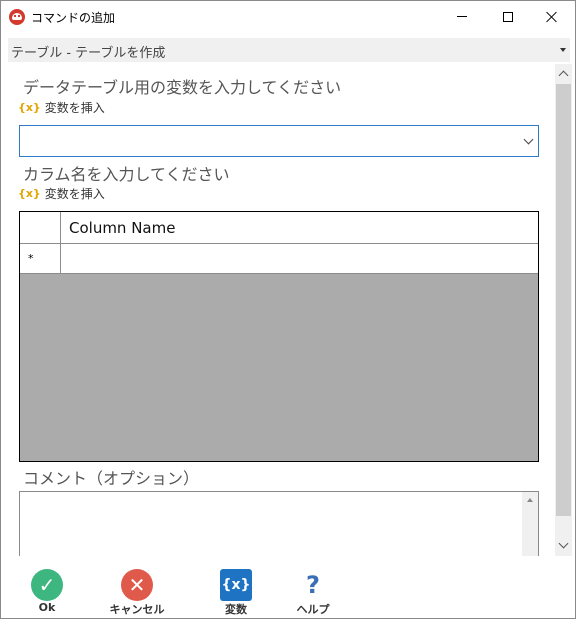 The height and width of the screenshot is (619, 576). I want to click on help-label: ヘルプ, so click(313, 609).